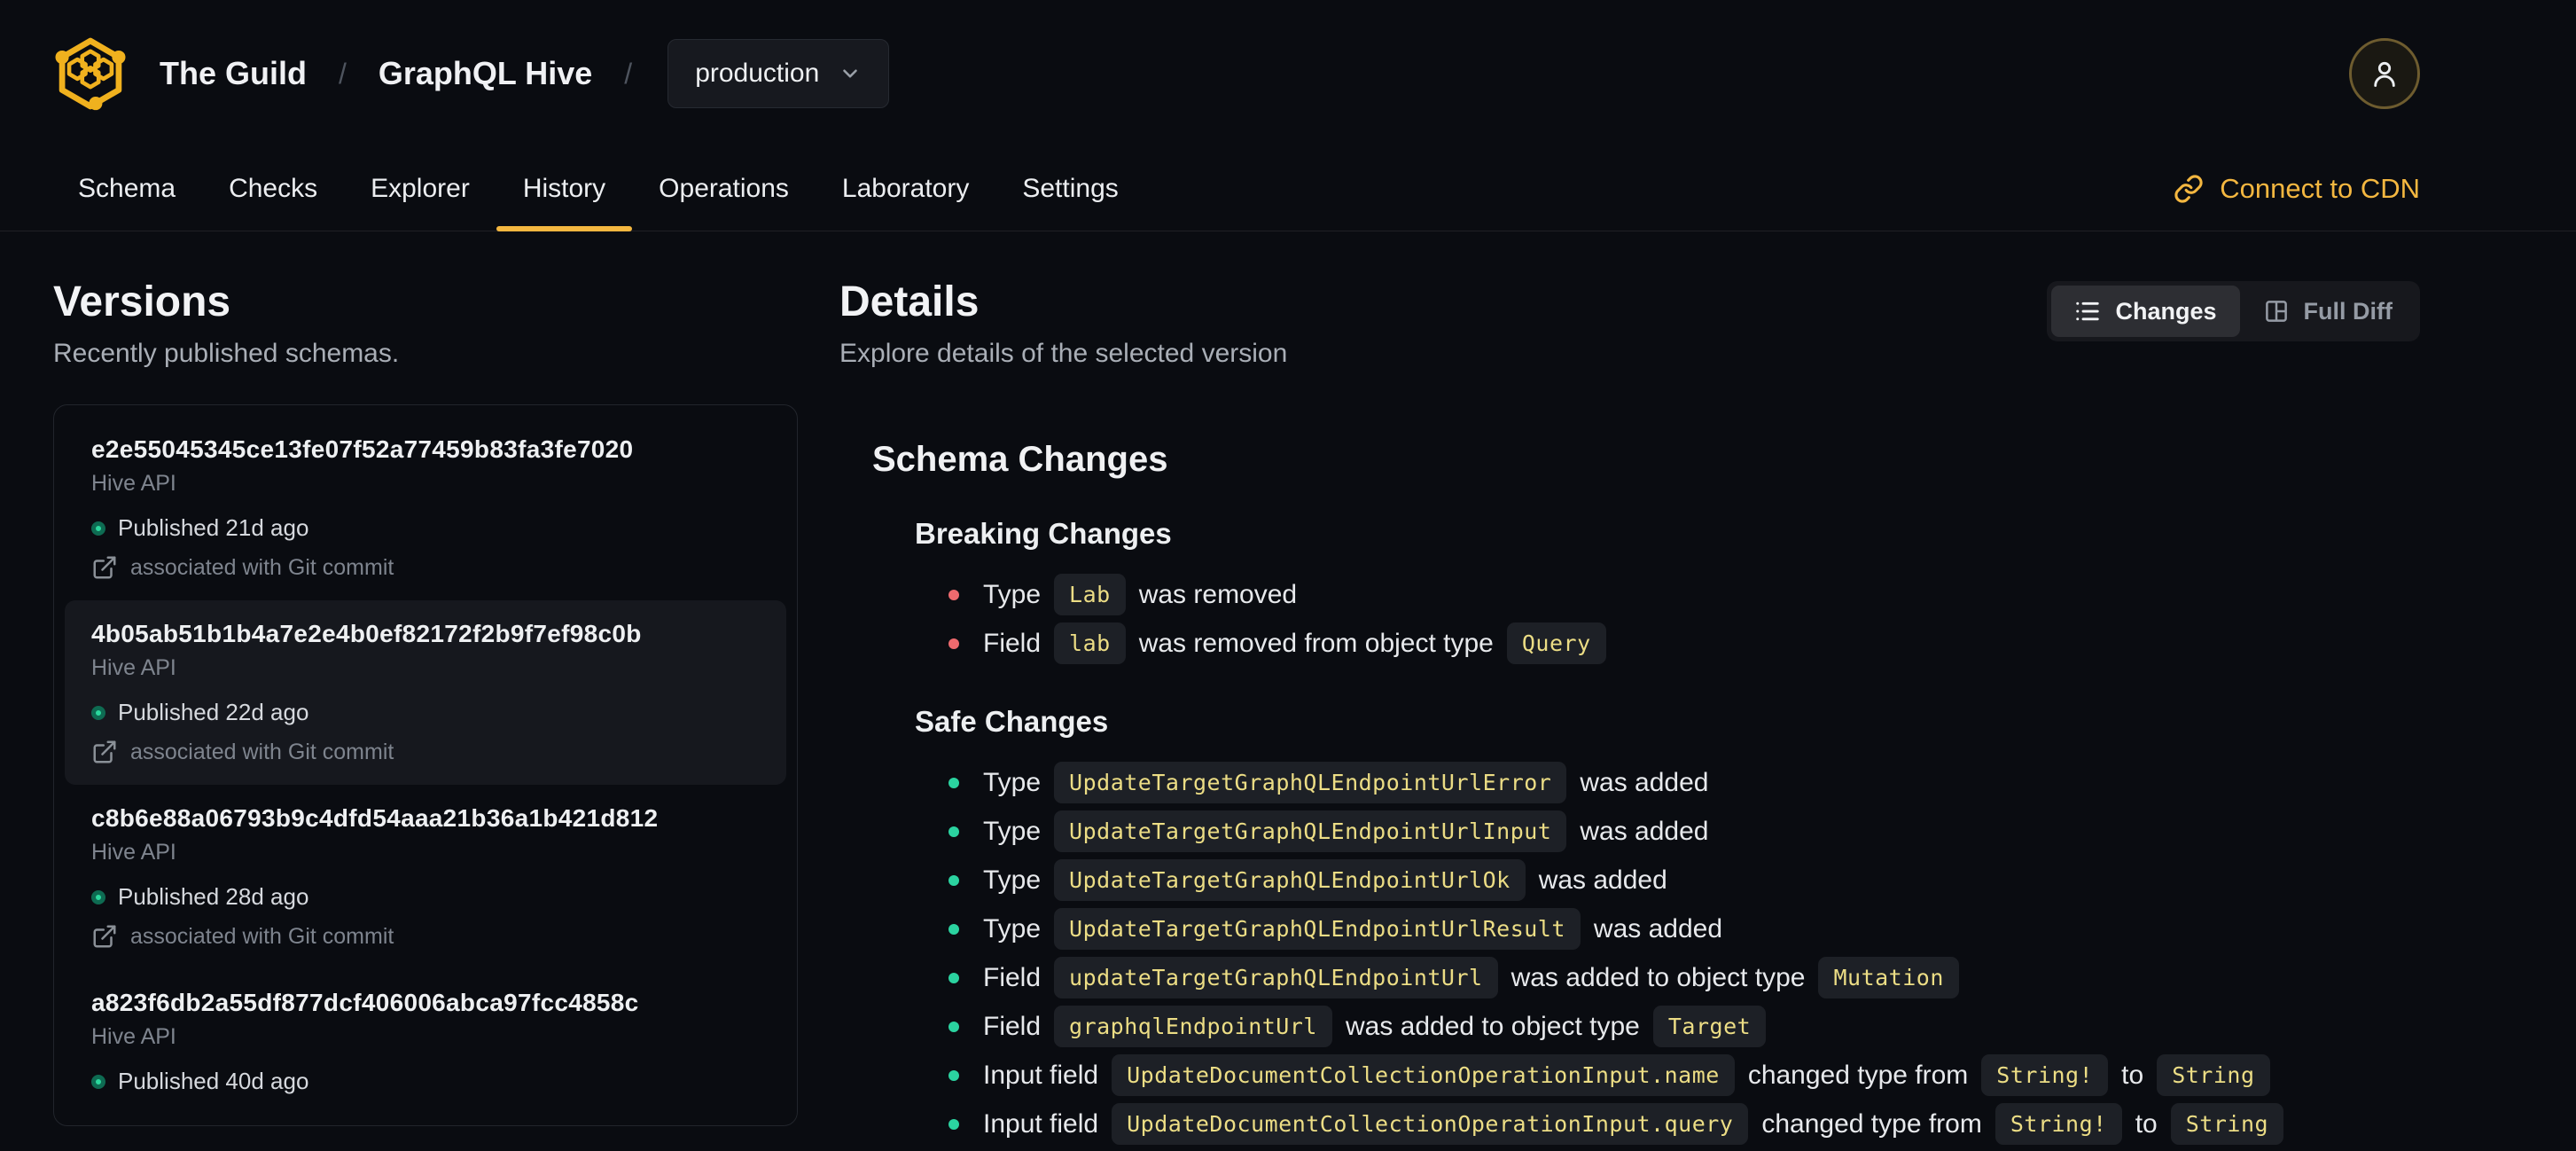 This screenshot has height=1151, width=2576. What do you see at coordinates (1317, 929) in the screenshot?
I see `code-chip: UpdateTargetGraphQLEndpointUrlResult` at bounding box center [1317, 929].